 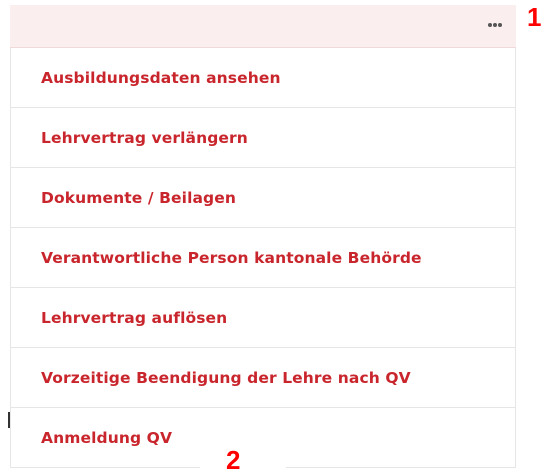 I want to click on callout-background, so click(x=243, y=466).